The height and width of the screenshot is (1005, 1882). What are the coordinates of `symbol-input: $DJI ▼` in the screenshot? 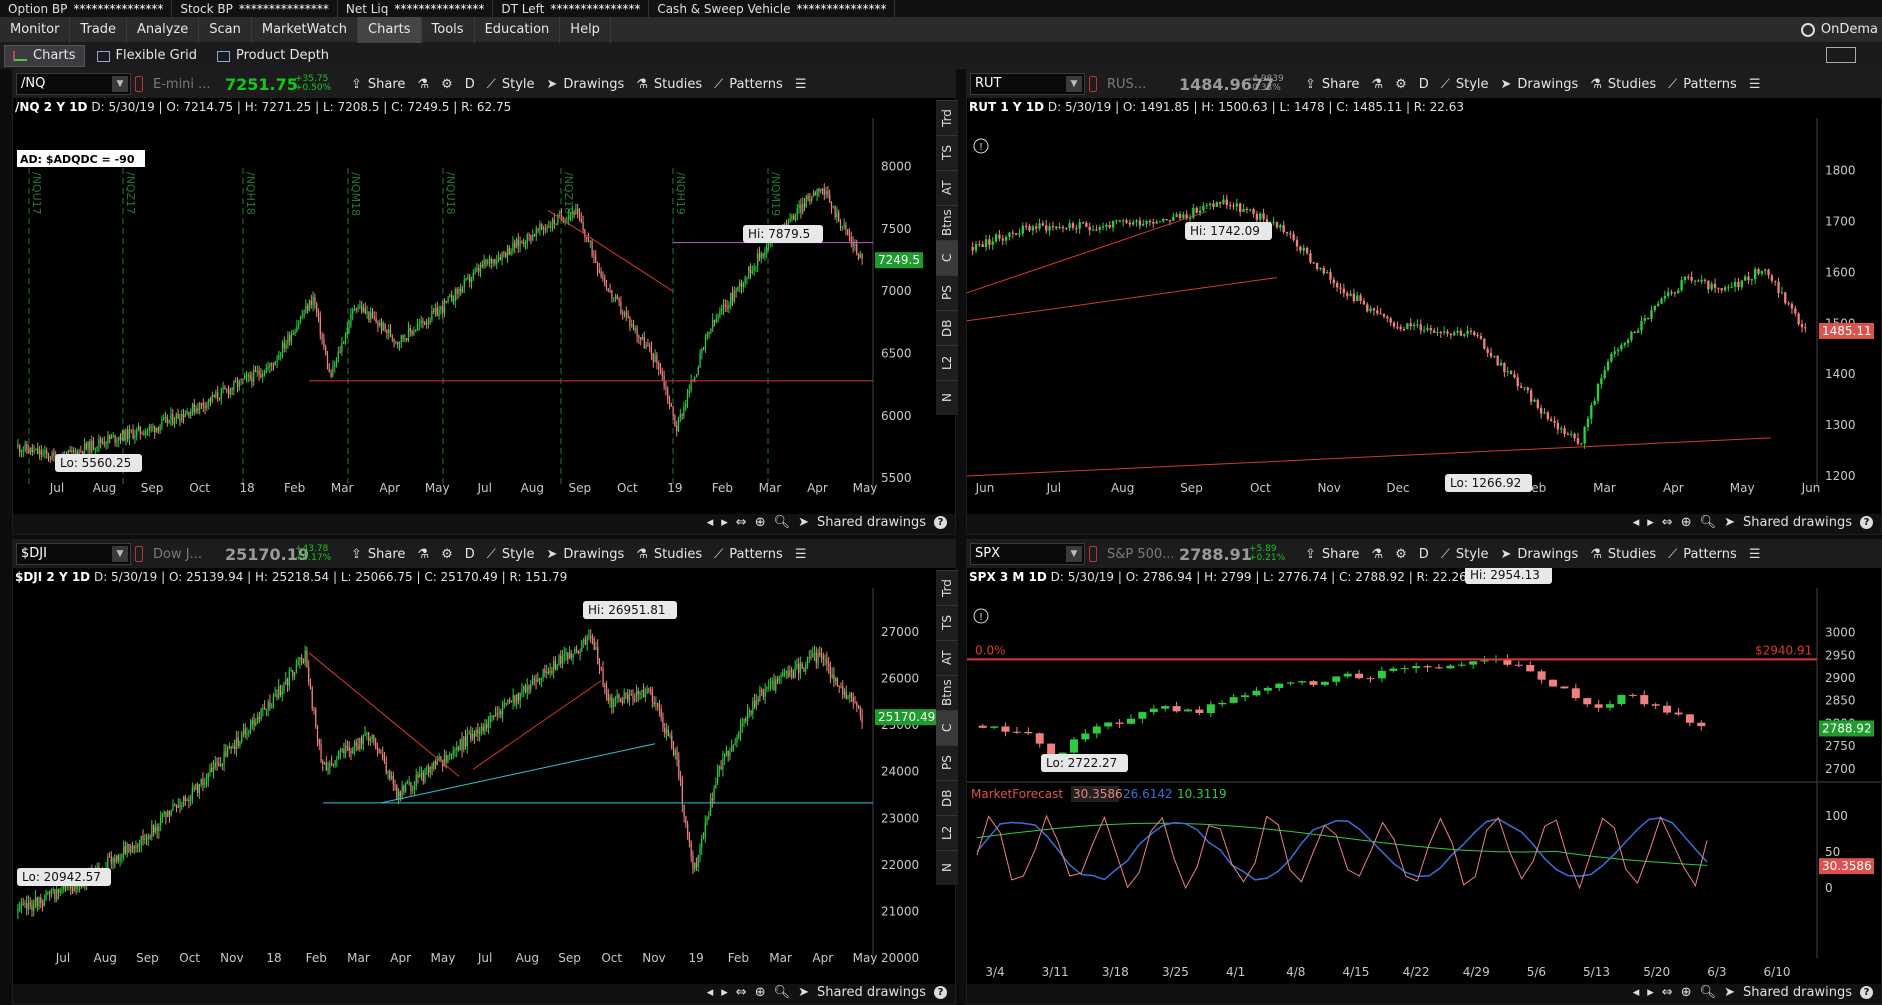 It's located at (73, 554).